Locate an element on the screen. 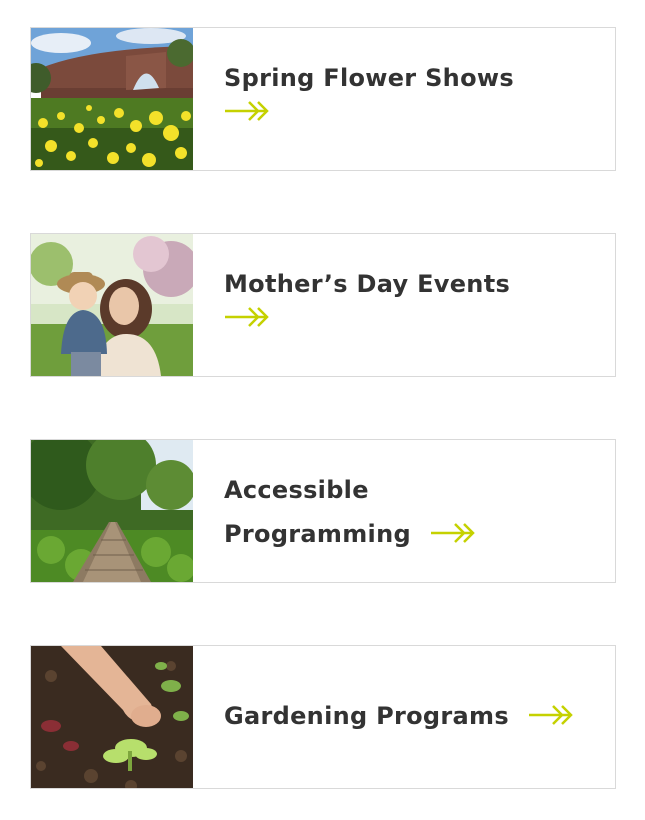 Image resolution: width=645 pixels, height=820 pixels. walled-garden-daffodils-photo is located at coordinates (112, 99).